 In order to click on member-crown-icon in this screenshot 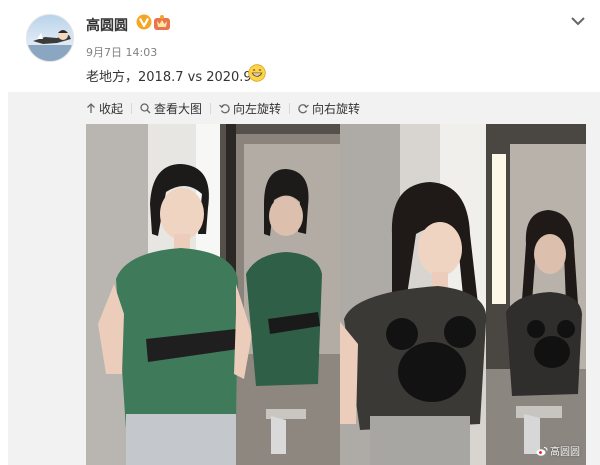, I will do `click(162, 22)`.